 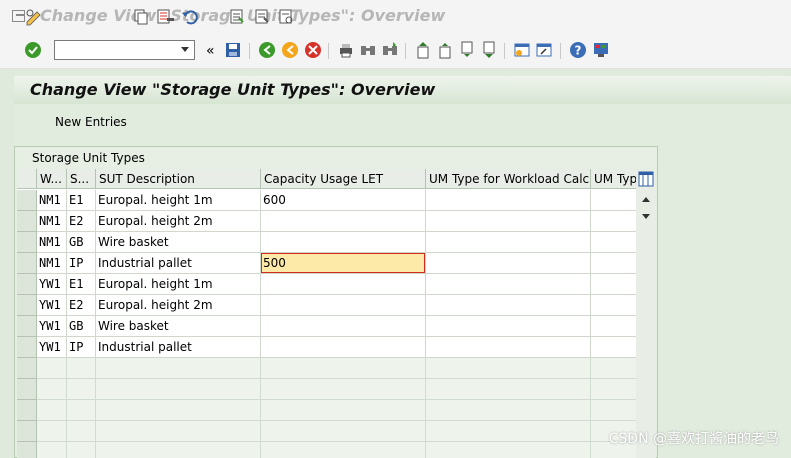 What do you see at coordinates (124, 50) in the screenshot?
I see `command-field` at bounding box center [124, 50].